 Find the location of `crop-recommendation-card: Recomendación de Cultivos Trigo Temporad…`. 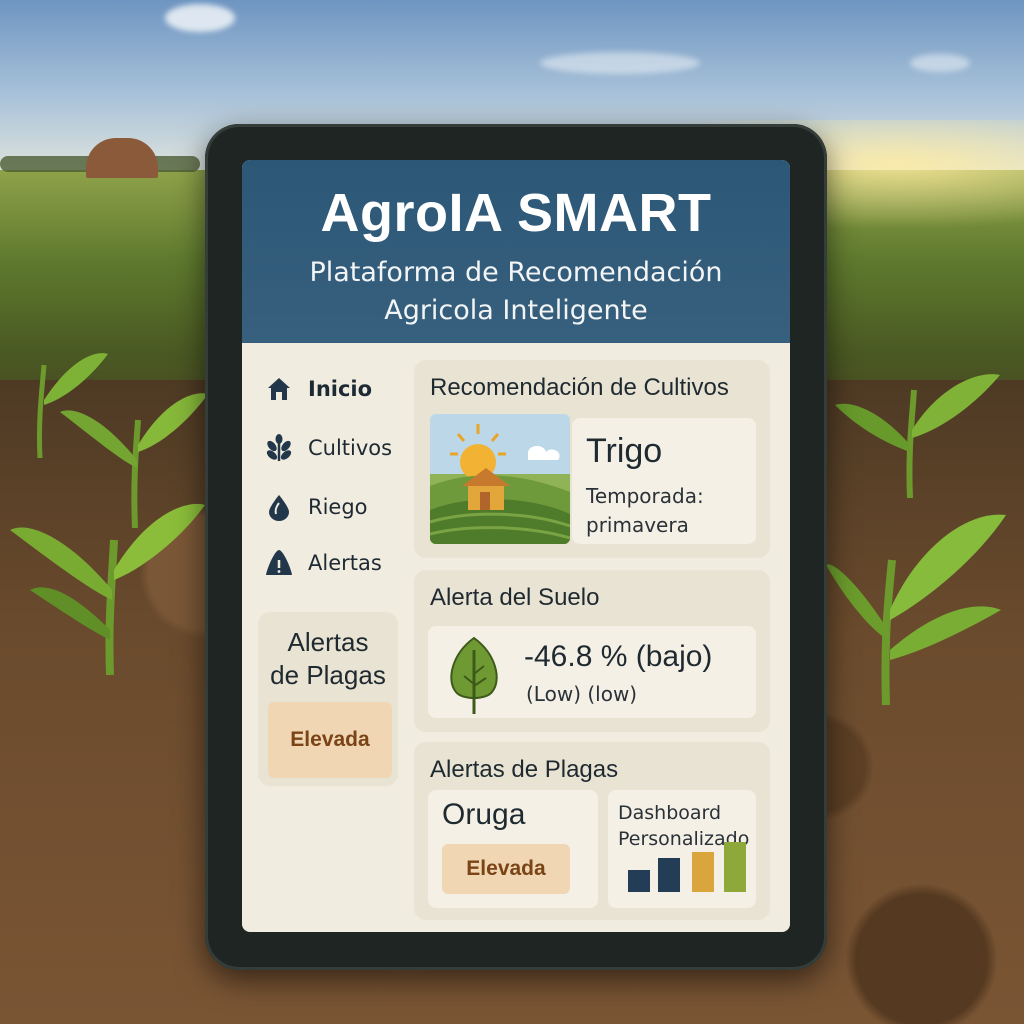

crop-recommendation-card: Recomendación de Cultivos Trigo Temporad… is located at coordinates (592, 459).